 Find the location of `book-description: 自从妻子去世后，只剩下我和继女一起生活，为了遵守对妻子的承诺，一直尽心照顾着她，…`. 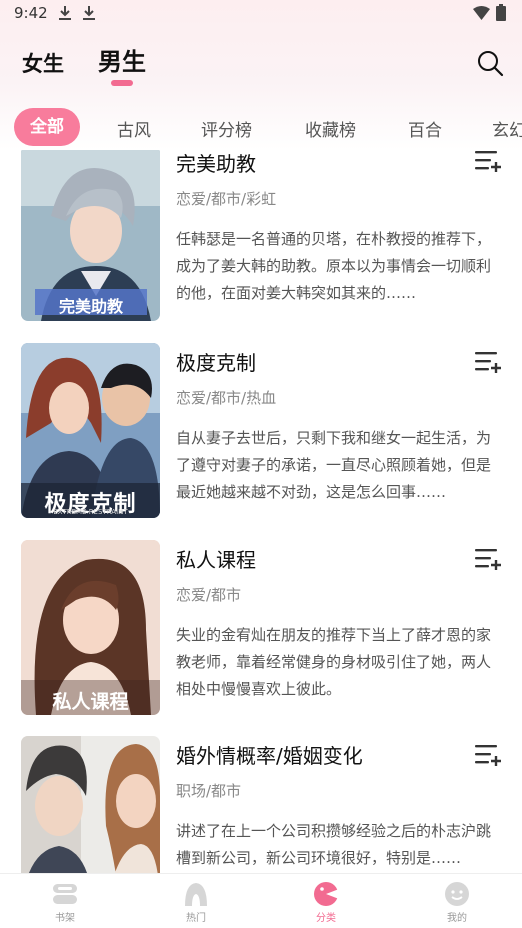

book-description: 自从妻子去世后，只剩下我和继女一起生活，为了遵守对妻子的承诺，一直尽心照顾着她，… is located at coordinates (334, 465).